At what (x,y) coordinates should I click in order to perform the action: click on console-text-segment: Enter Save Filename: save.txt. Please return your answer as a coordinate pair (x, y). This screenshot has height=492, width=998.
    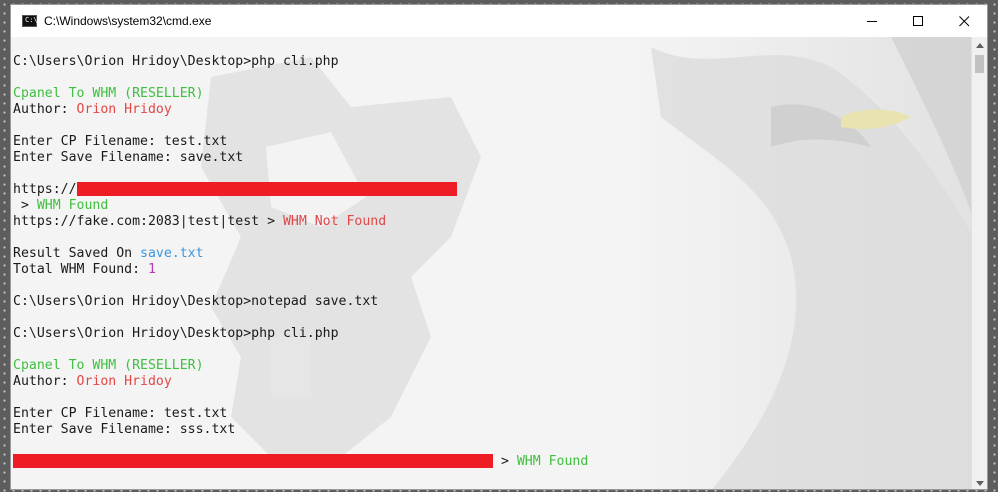
    Looking at the image, I should click on (128, 157).